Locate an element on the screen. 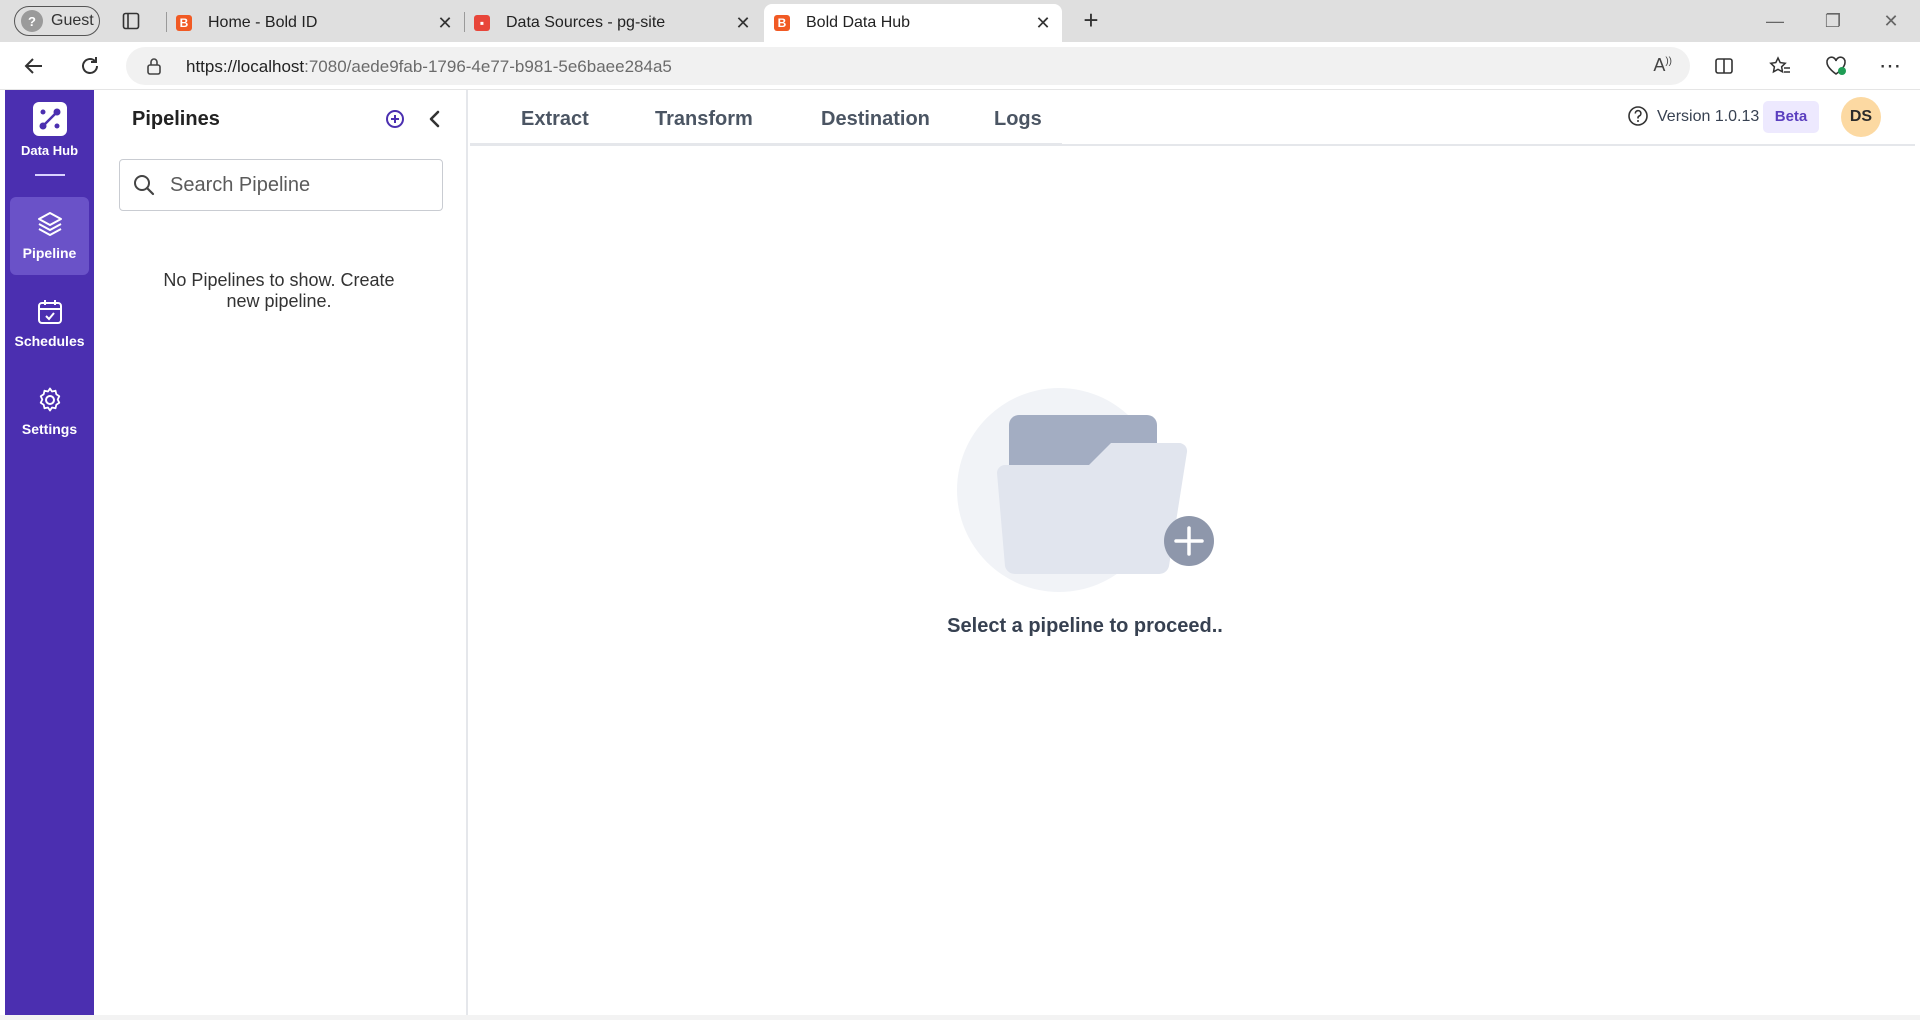 The image size is (1920, 1020). beta-badge: Beta is located at coordinates (1791, 117).